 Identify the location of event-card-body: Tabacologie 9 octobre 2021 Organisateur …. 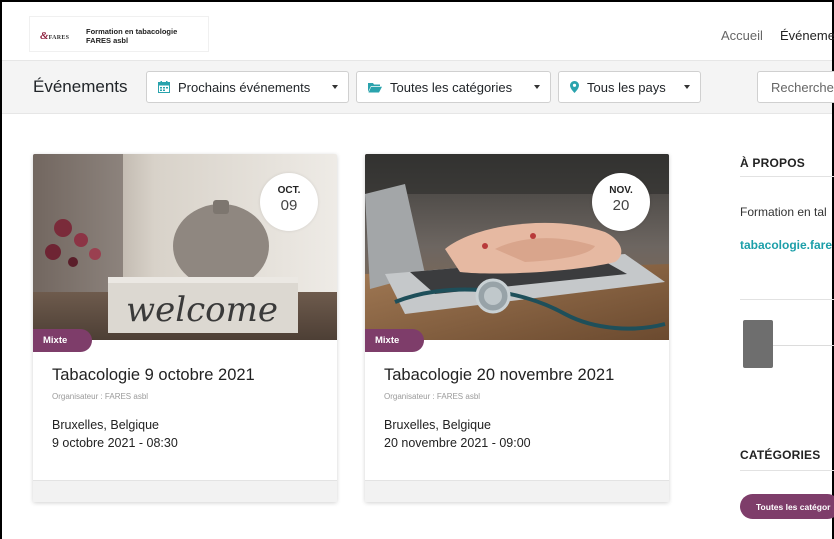
(185, 410).